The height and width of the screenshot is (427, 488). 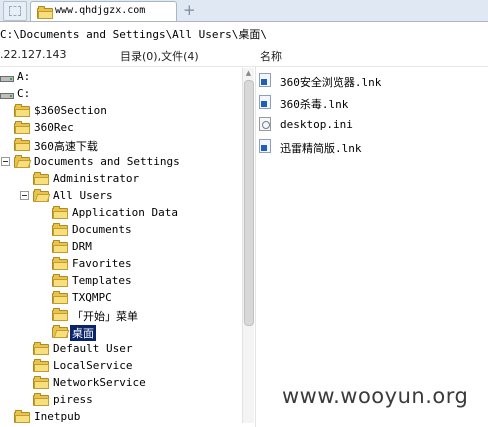 I want to click on tab-label: www.qhdjgzx.com, so click(x=100, y=10).